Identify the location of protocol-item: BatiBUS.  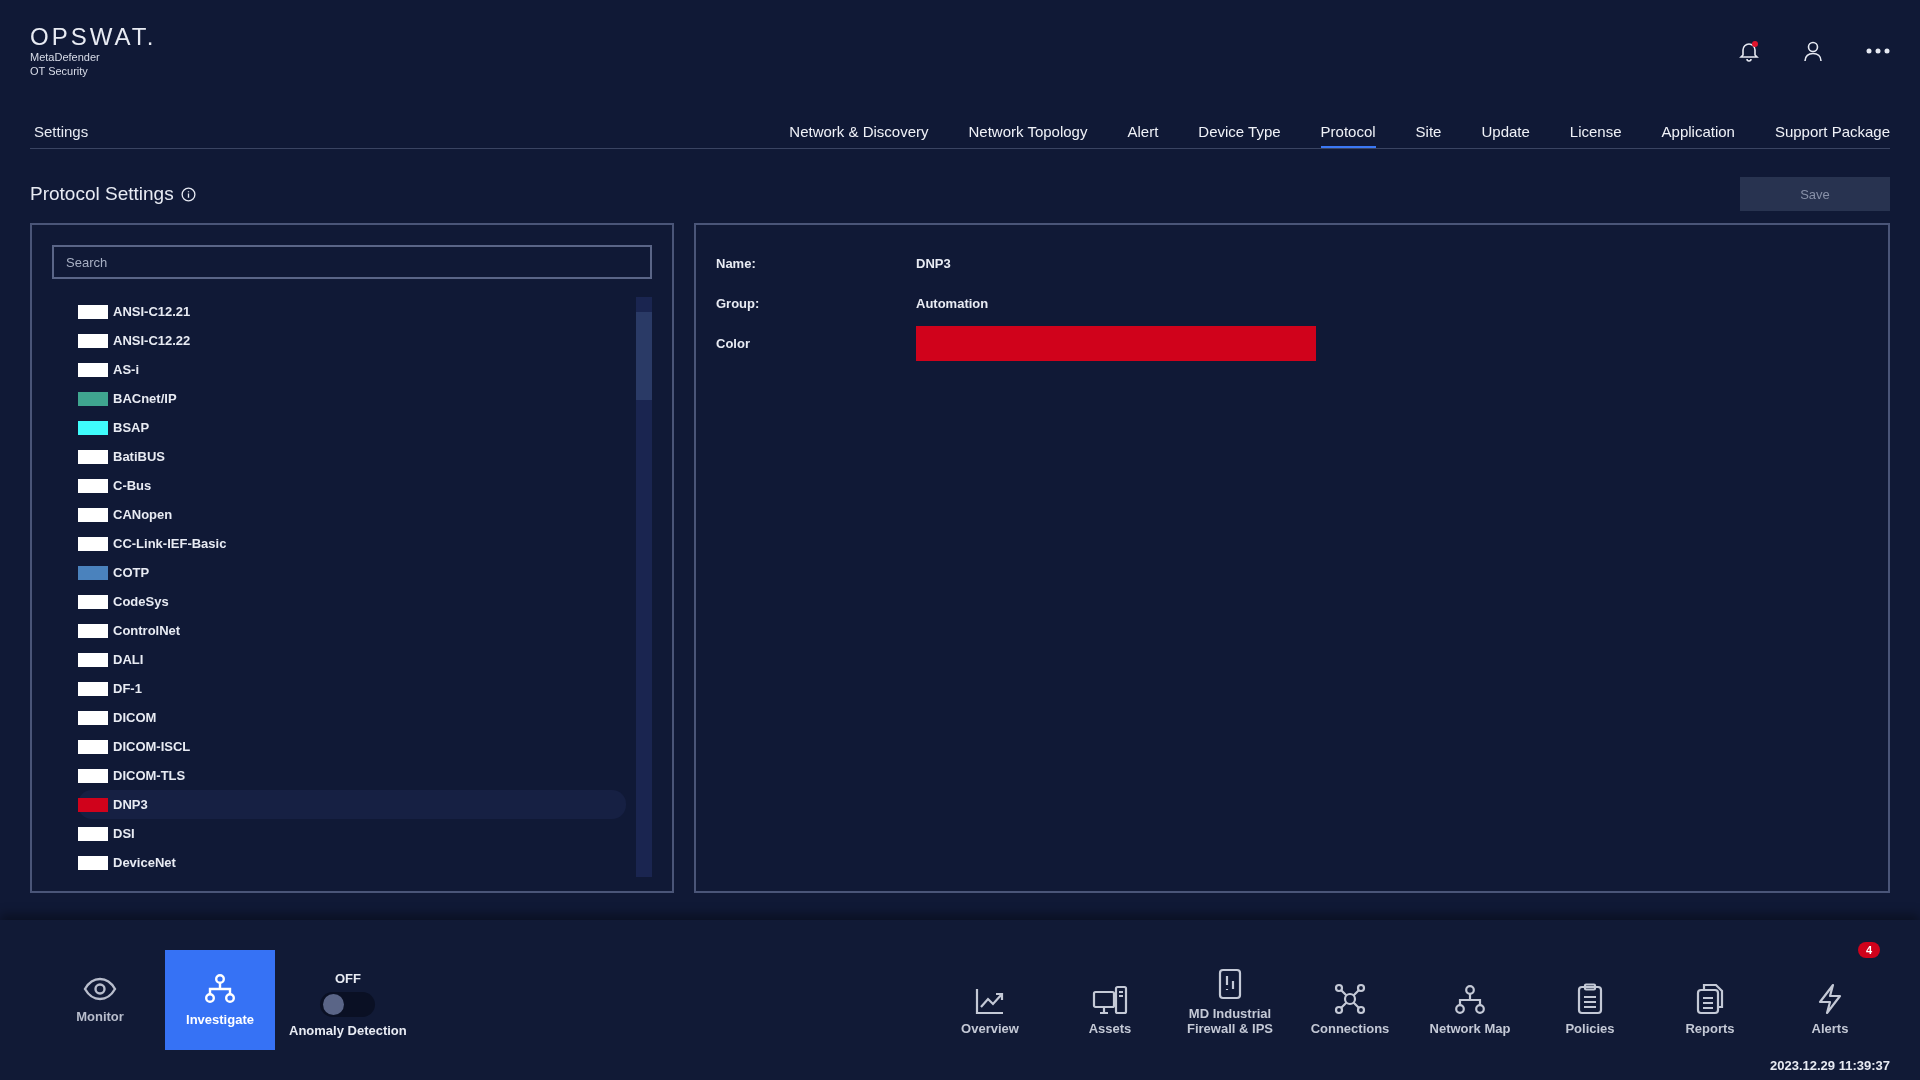
(352, 456).